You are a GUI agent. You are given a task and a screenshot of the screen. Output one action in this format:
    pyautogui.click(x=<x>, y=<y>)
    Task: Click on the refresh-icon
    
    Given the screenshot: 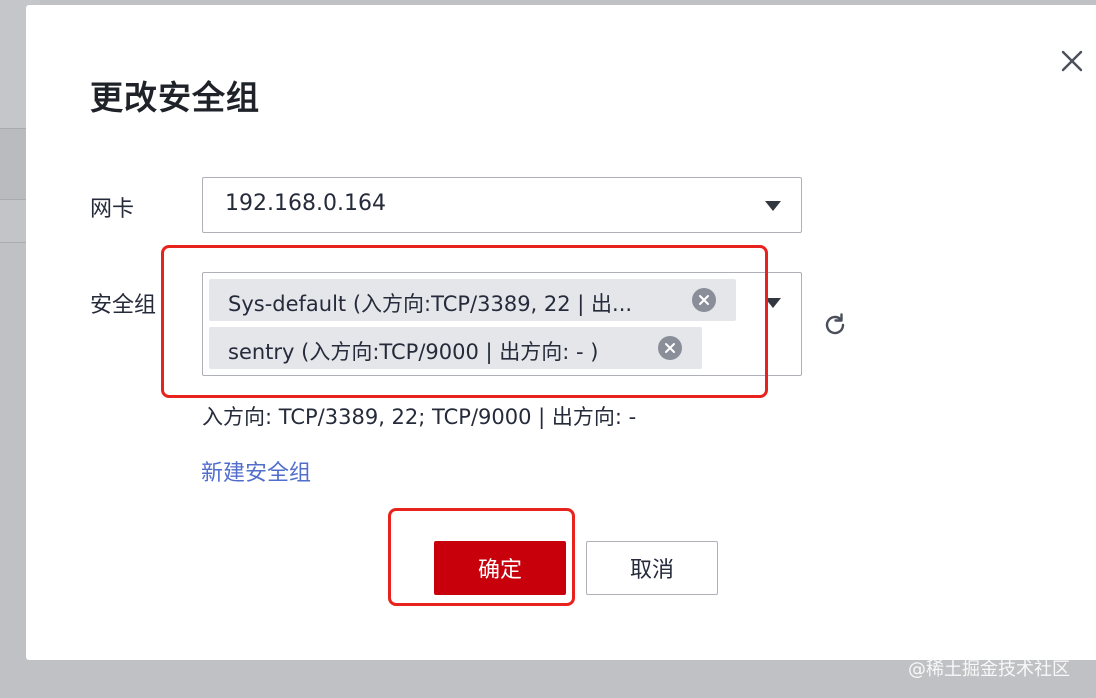 What is the action you would take?
    pyautogui.click(x=835, y=325)
    